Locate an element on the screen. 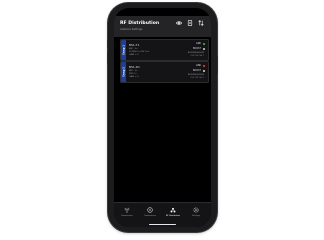 Image resolution: width=324 pixels, height=240 pixels. channel-info-line: MIX On is located at coordinates (133, 73).